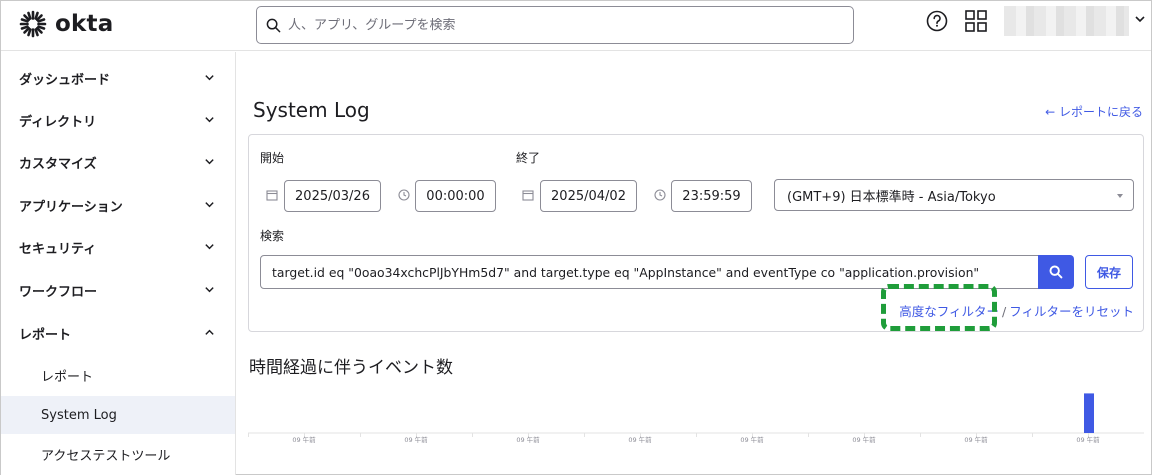 Image resolution: width=1152 pixels, height=475 pixels. Describe the element at coordinates (711, 196) in the screenshot. I see `end-time-input: 23:59:59` at that location.